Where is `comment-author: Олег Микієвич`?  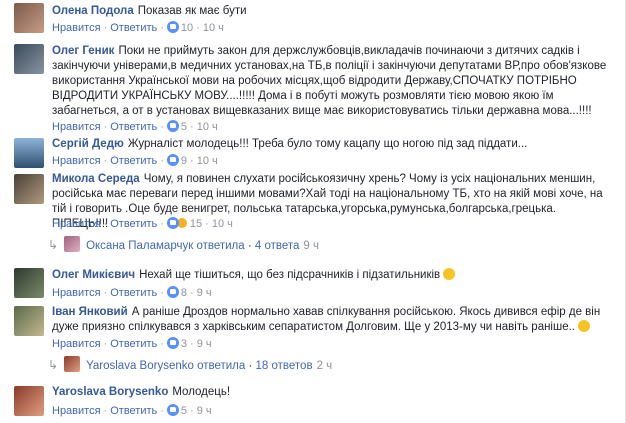
comment-author: Олег Микієвич is located at coordinates (93, 275).